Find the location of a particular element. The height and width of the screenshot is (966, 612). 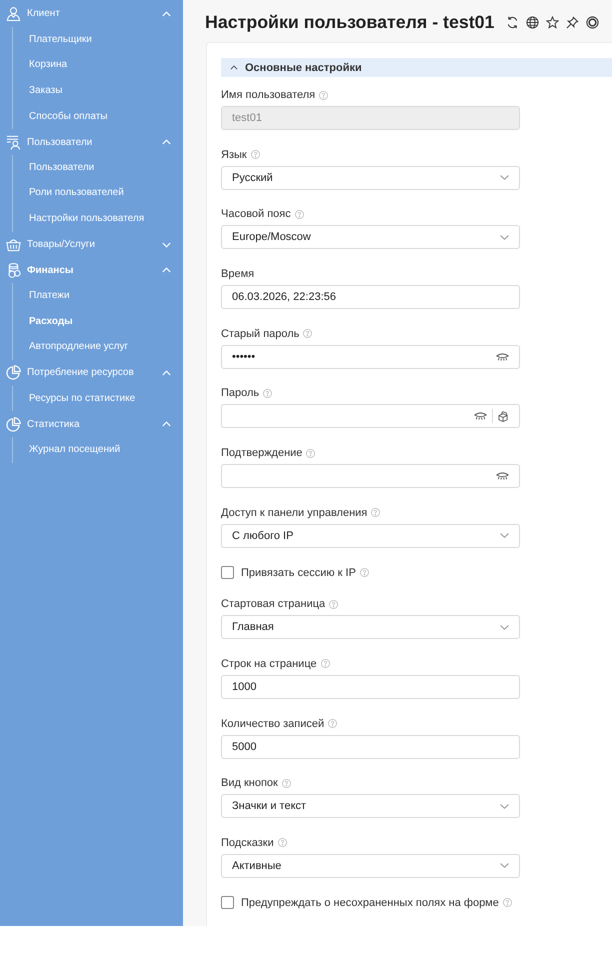

sidebar-group: Финансы is located at coordinates (91, 270).